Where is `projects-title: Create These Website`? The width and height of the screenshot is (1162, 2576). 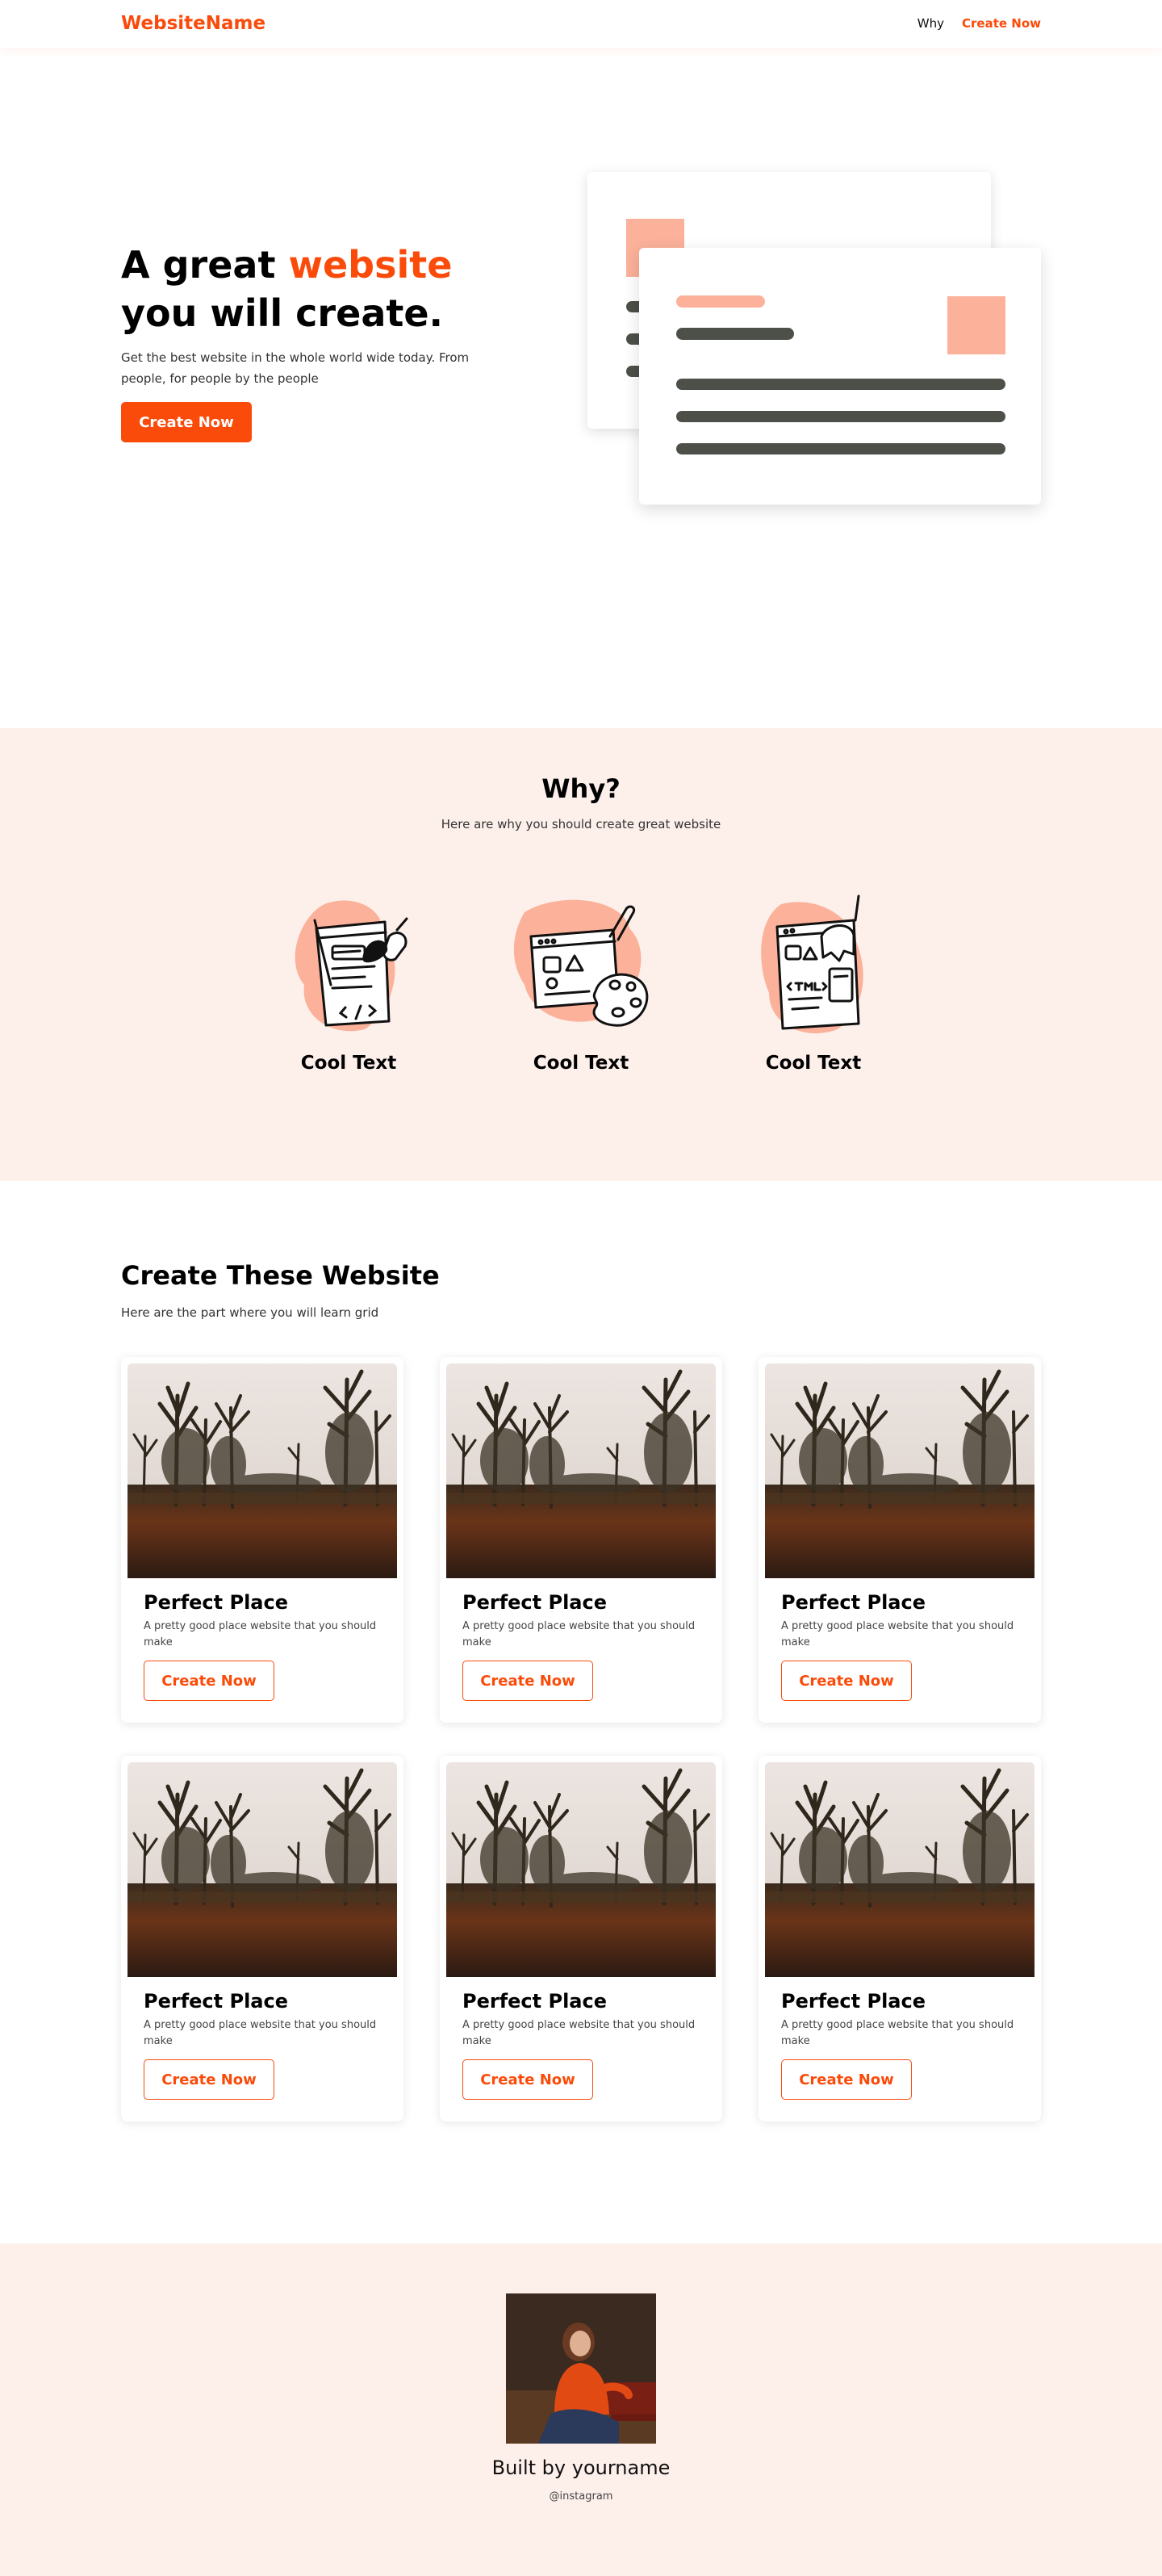
projects-title: Create These Website is located at coordinates (280, 1275).